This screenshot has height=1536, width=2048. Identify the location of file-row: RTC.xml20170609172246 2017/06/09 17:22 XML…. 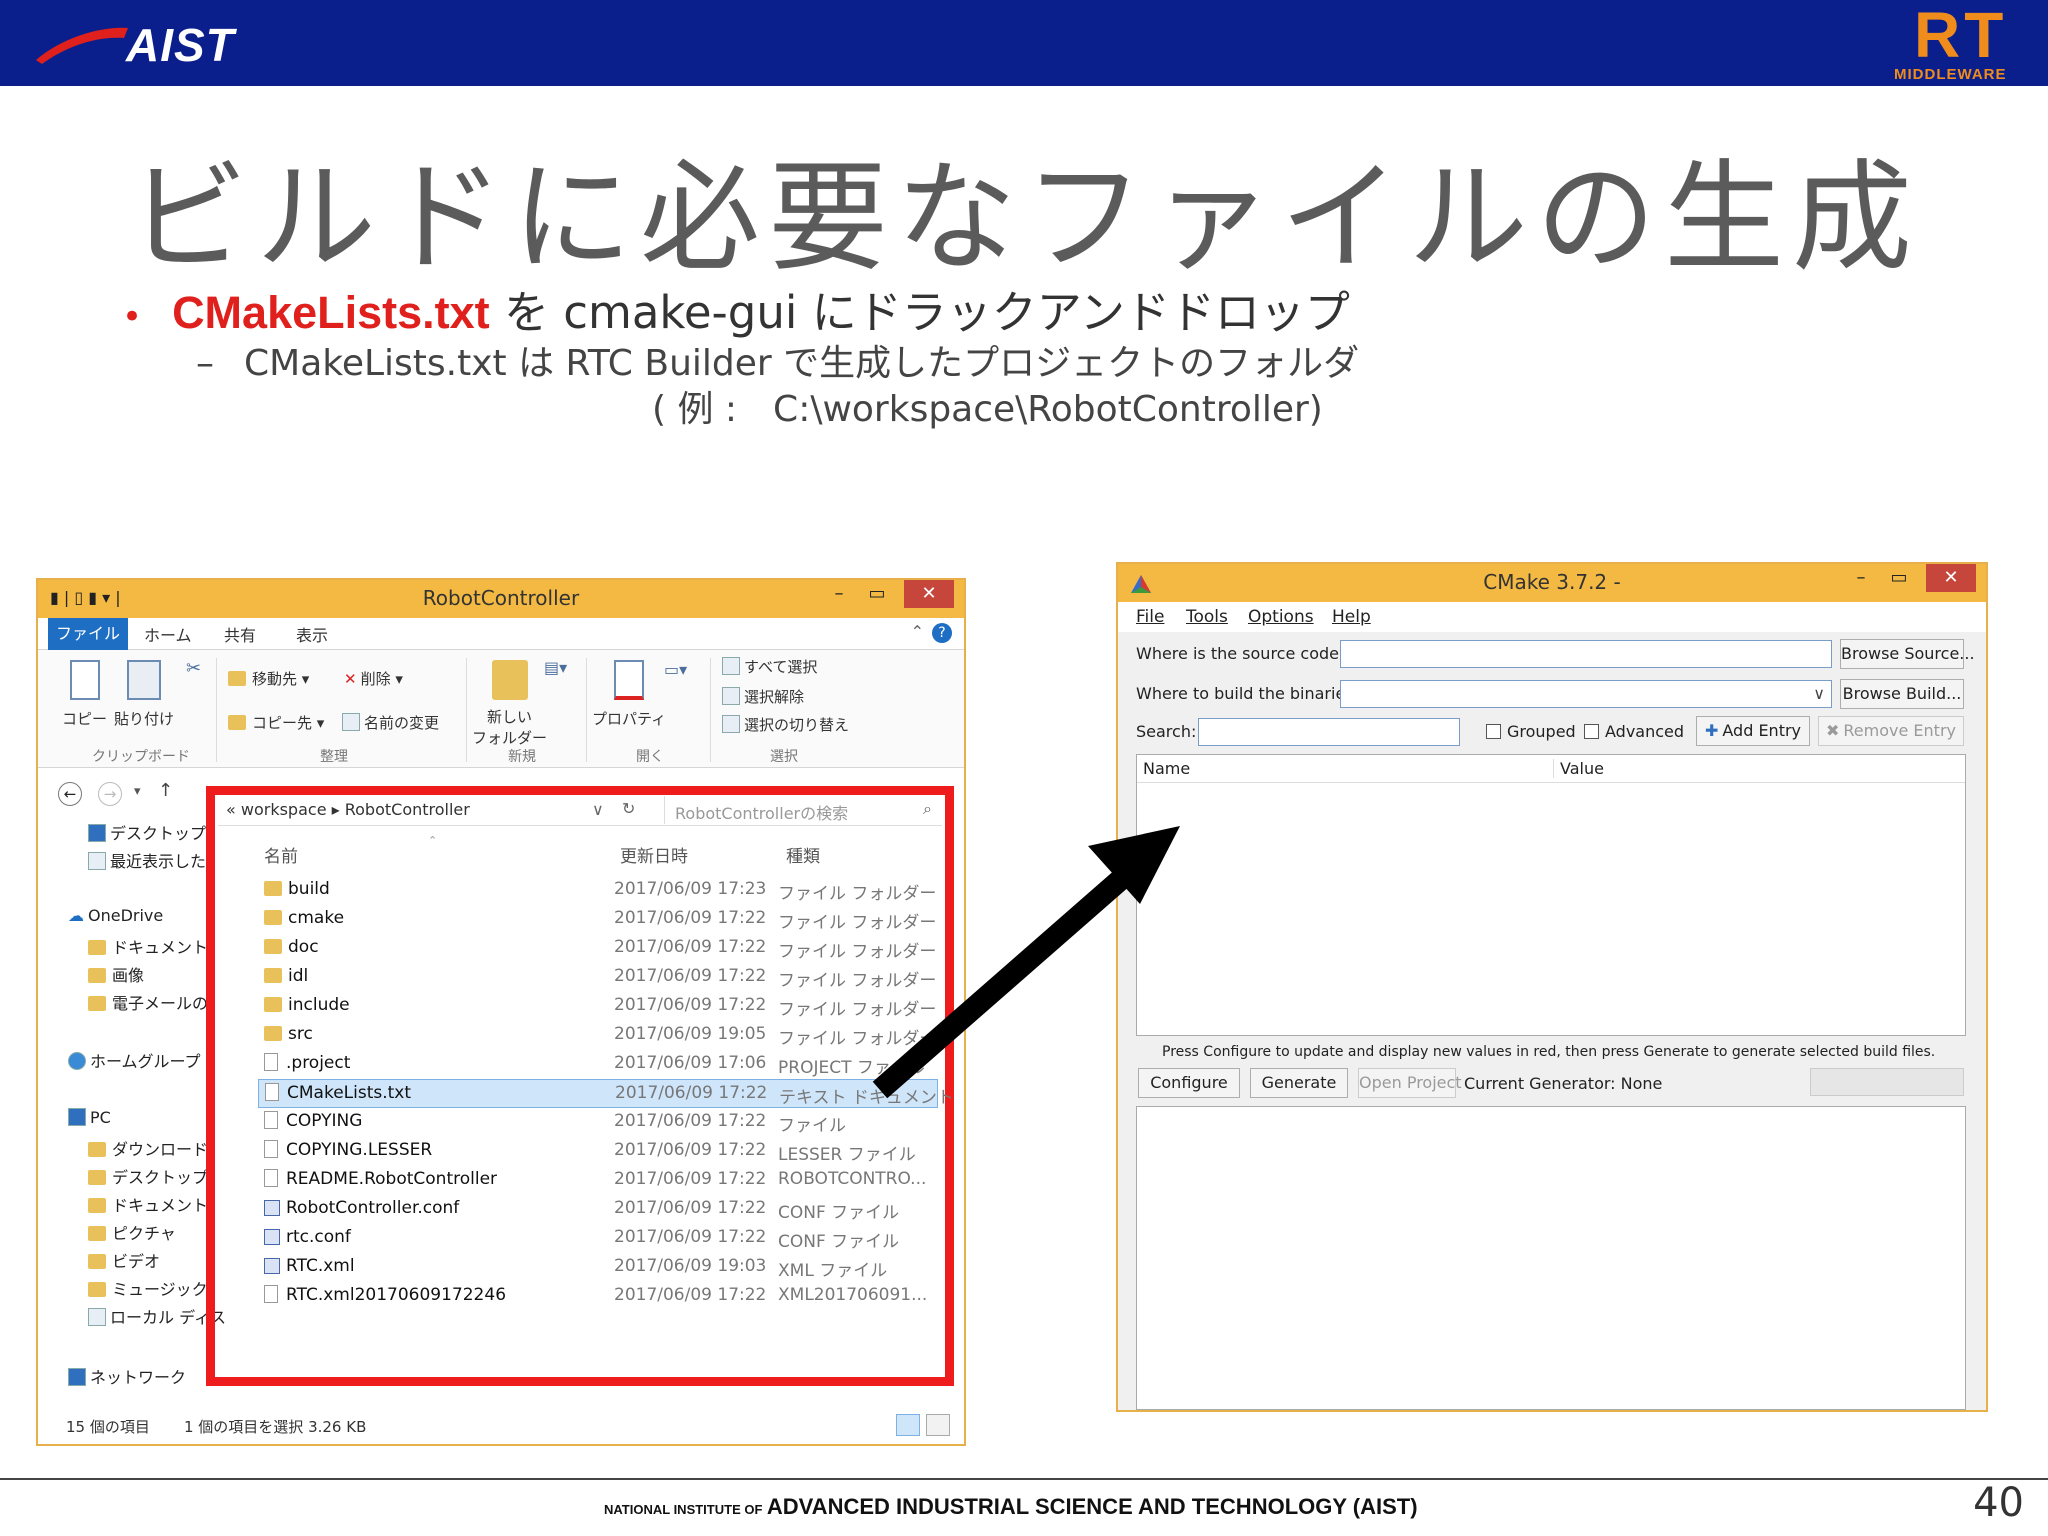
(598, 1296).